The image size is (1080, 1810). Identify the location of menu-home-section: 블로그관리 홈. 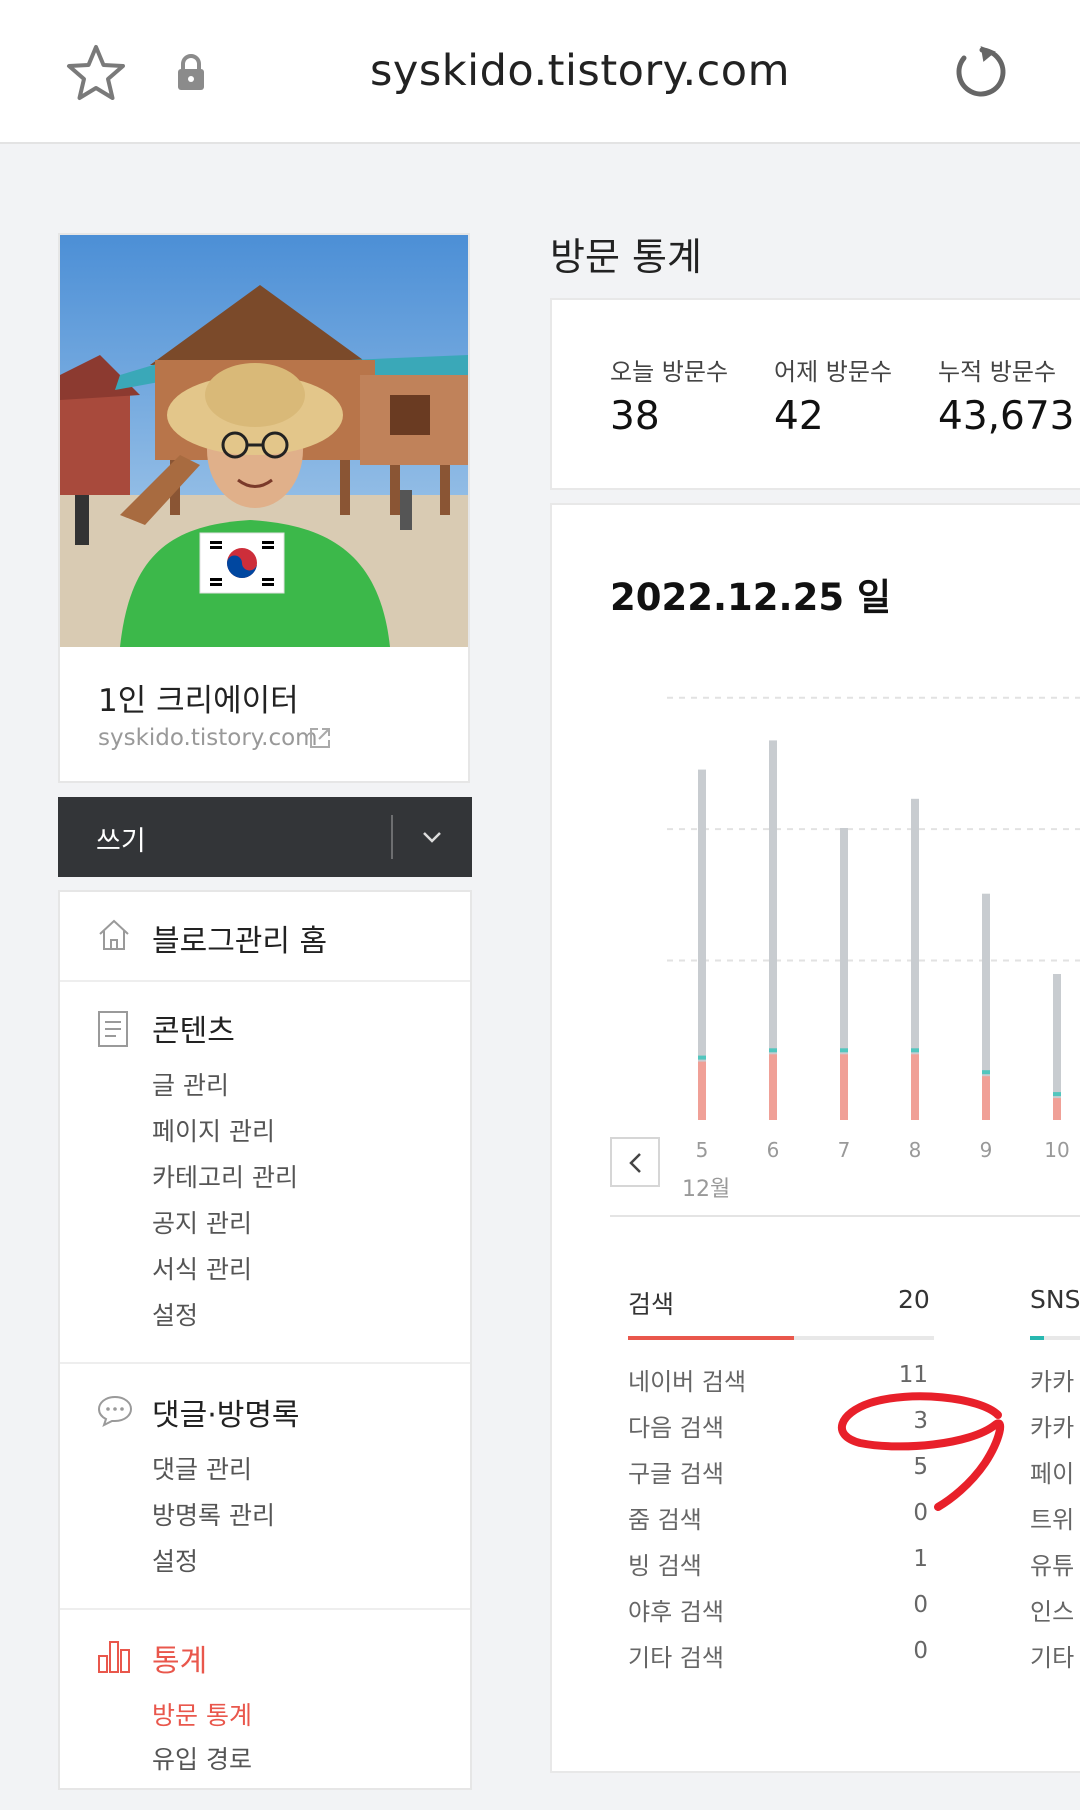
(265, 937).